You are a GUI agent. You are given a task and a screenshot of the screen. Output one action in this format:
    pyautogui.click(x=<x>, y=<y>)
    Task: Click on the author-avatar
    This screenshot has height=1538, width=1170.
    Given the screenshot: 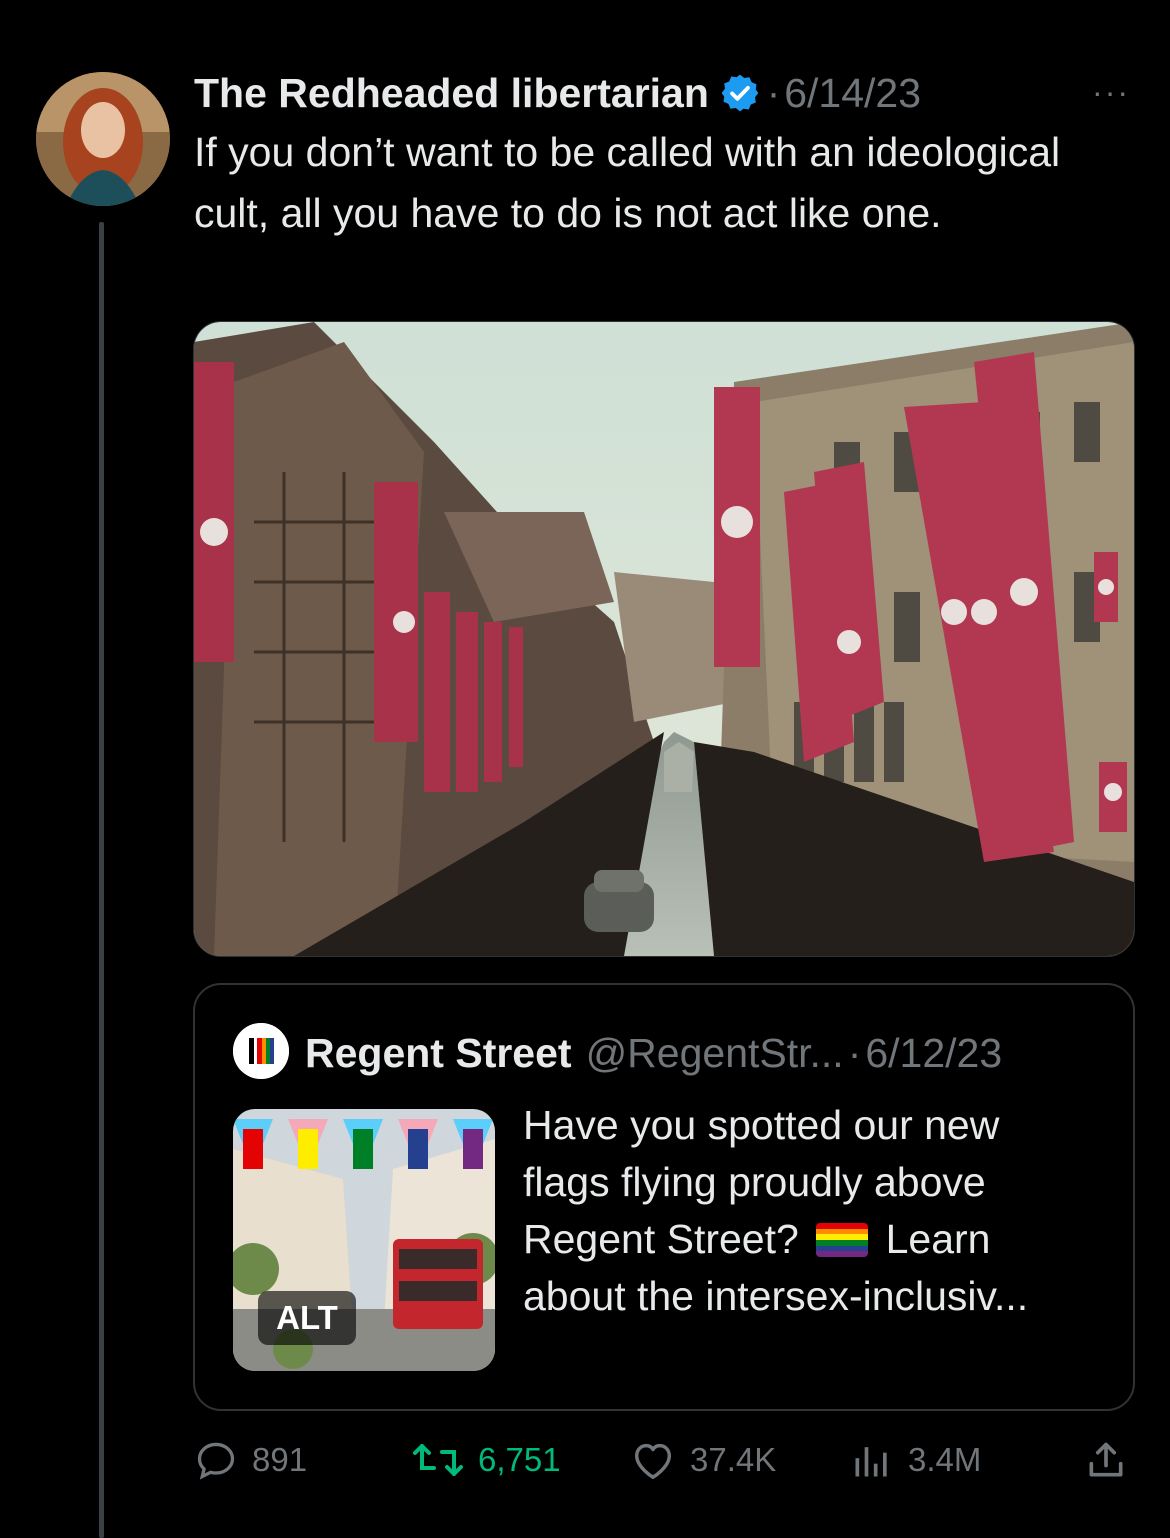 What is the action you would take?
    pyautogui.click(x=103, y=139)
    